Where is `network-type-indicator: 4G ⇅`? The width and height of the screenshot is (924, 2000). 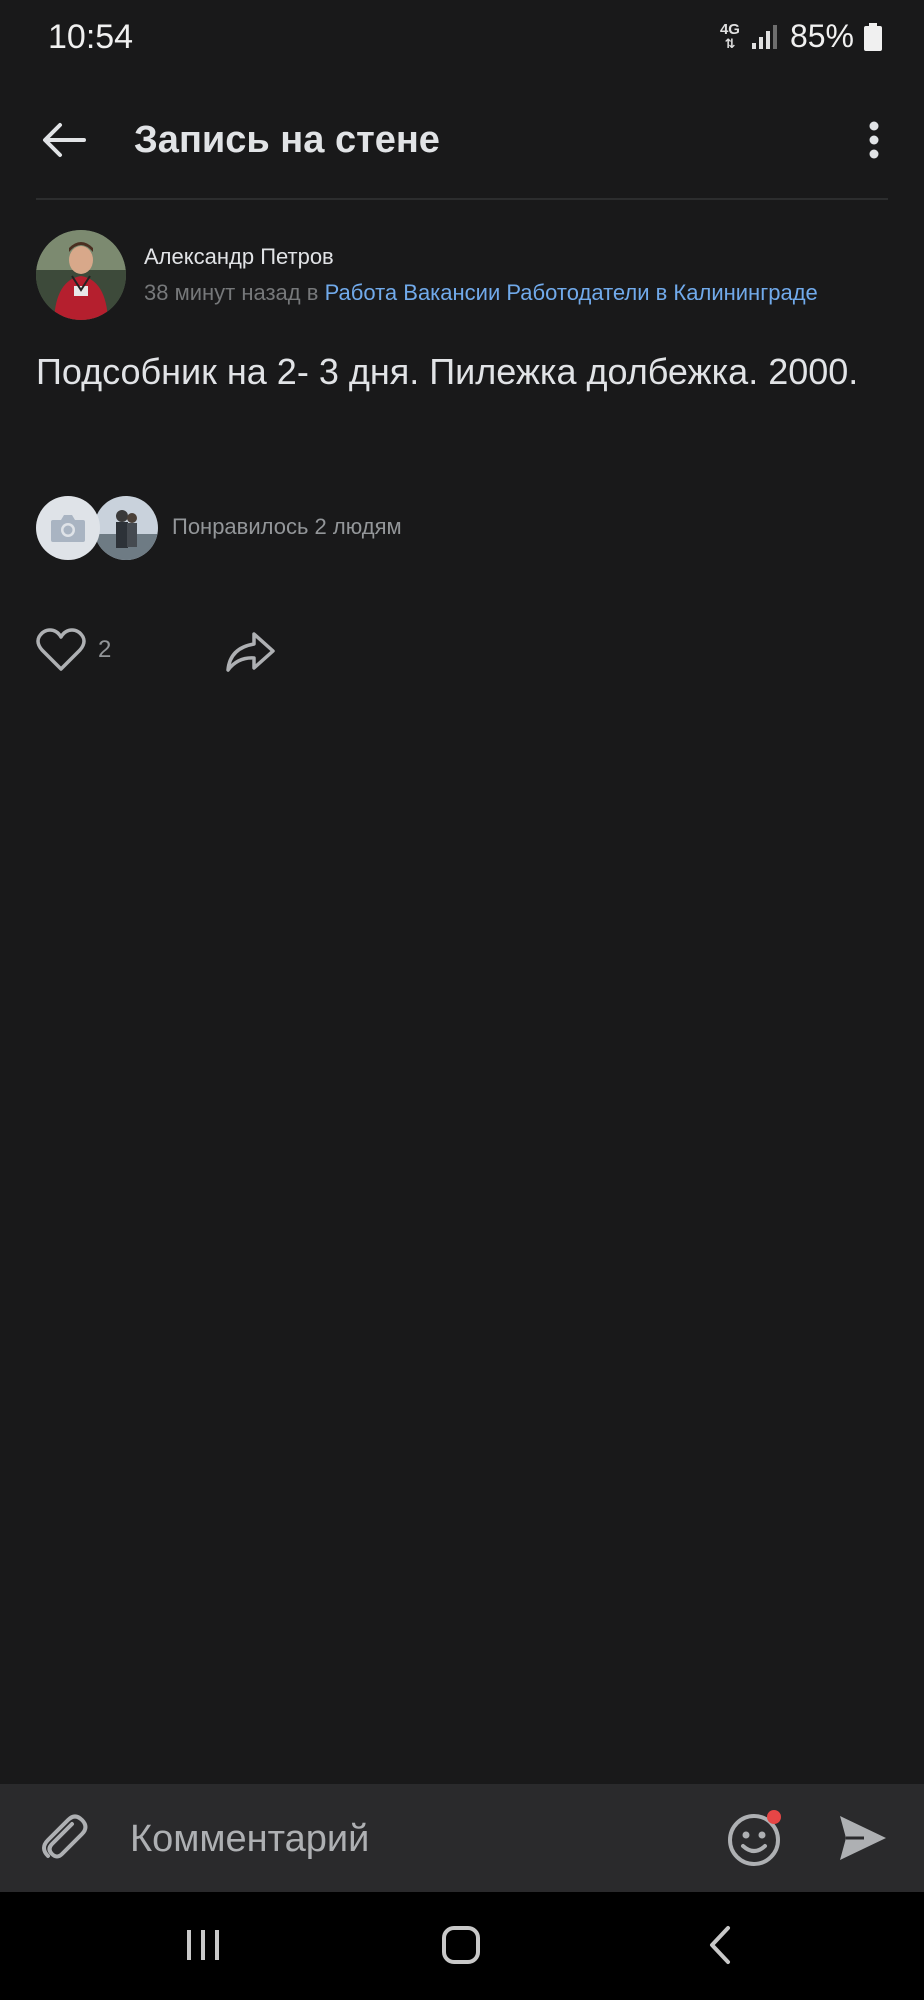 network-type-indicator: 4G ⇅ is located at coordinates (730, 36).